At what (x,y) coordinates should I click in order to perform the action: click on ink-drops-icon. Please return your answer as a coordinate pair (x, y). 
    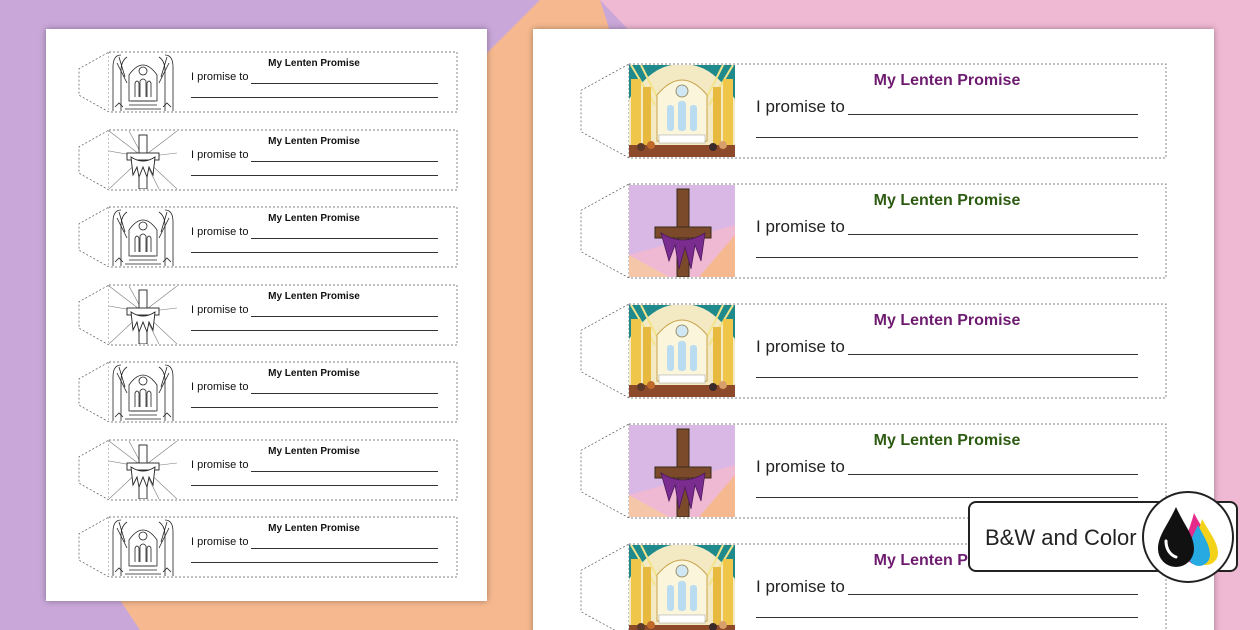
    Looking at the image, I should click on (1188, 537).